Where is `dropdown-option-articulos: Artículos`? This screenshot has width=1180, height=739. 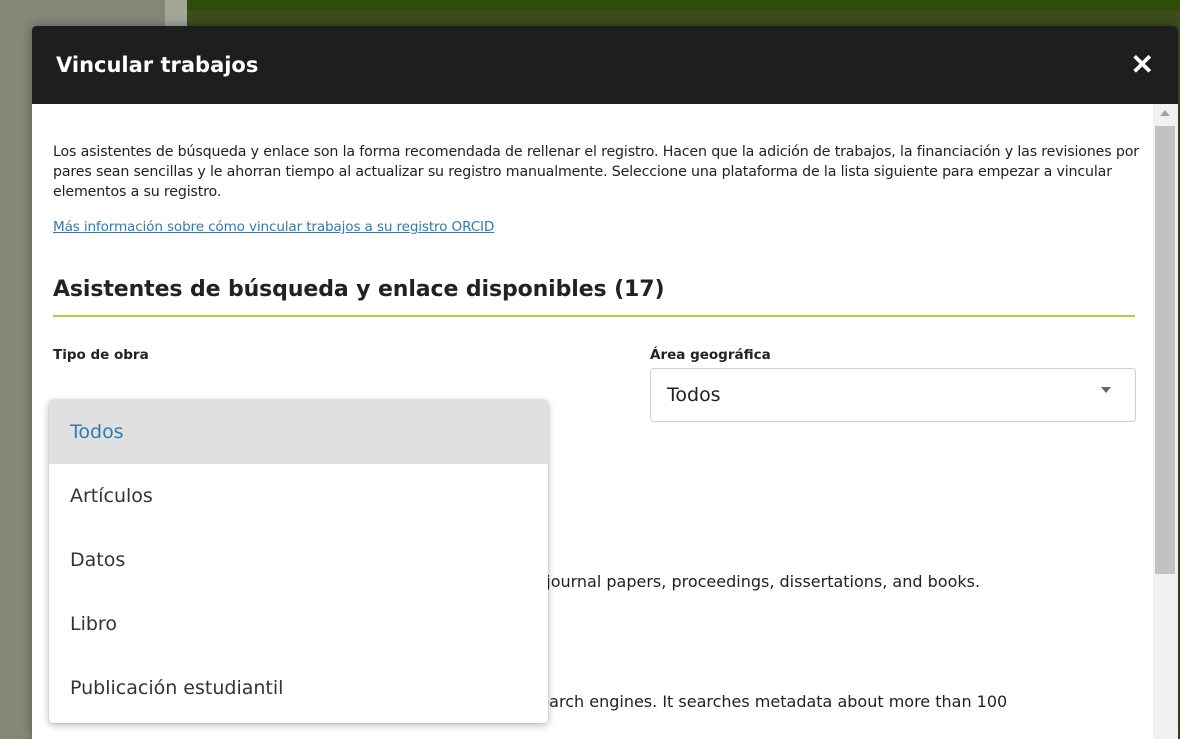 dropdown-option-articulos: Artículos is located at coordinates (298, 496).